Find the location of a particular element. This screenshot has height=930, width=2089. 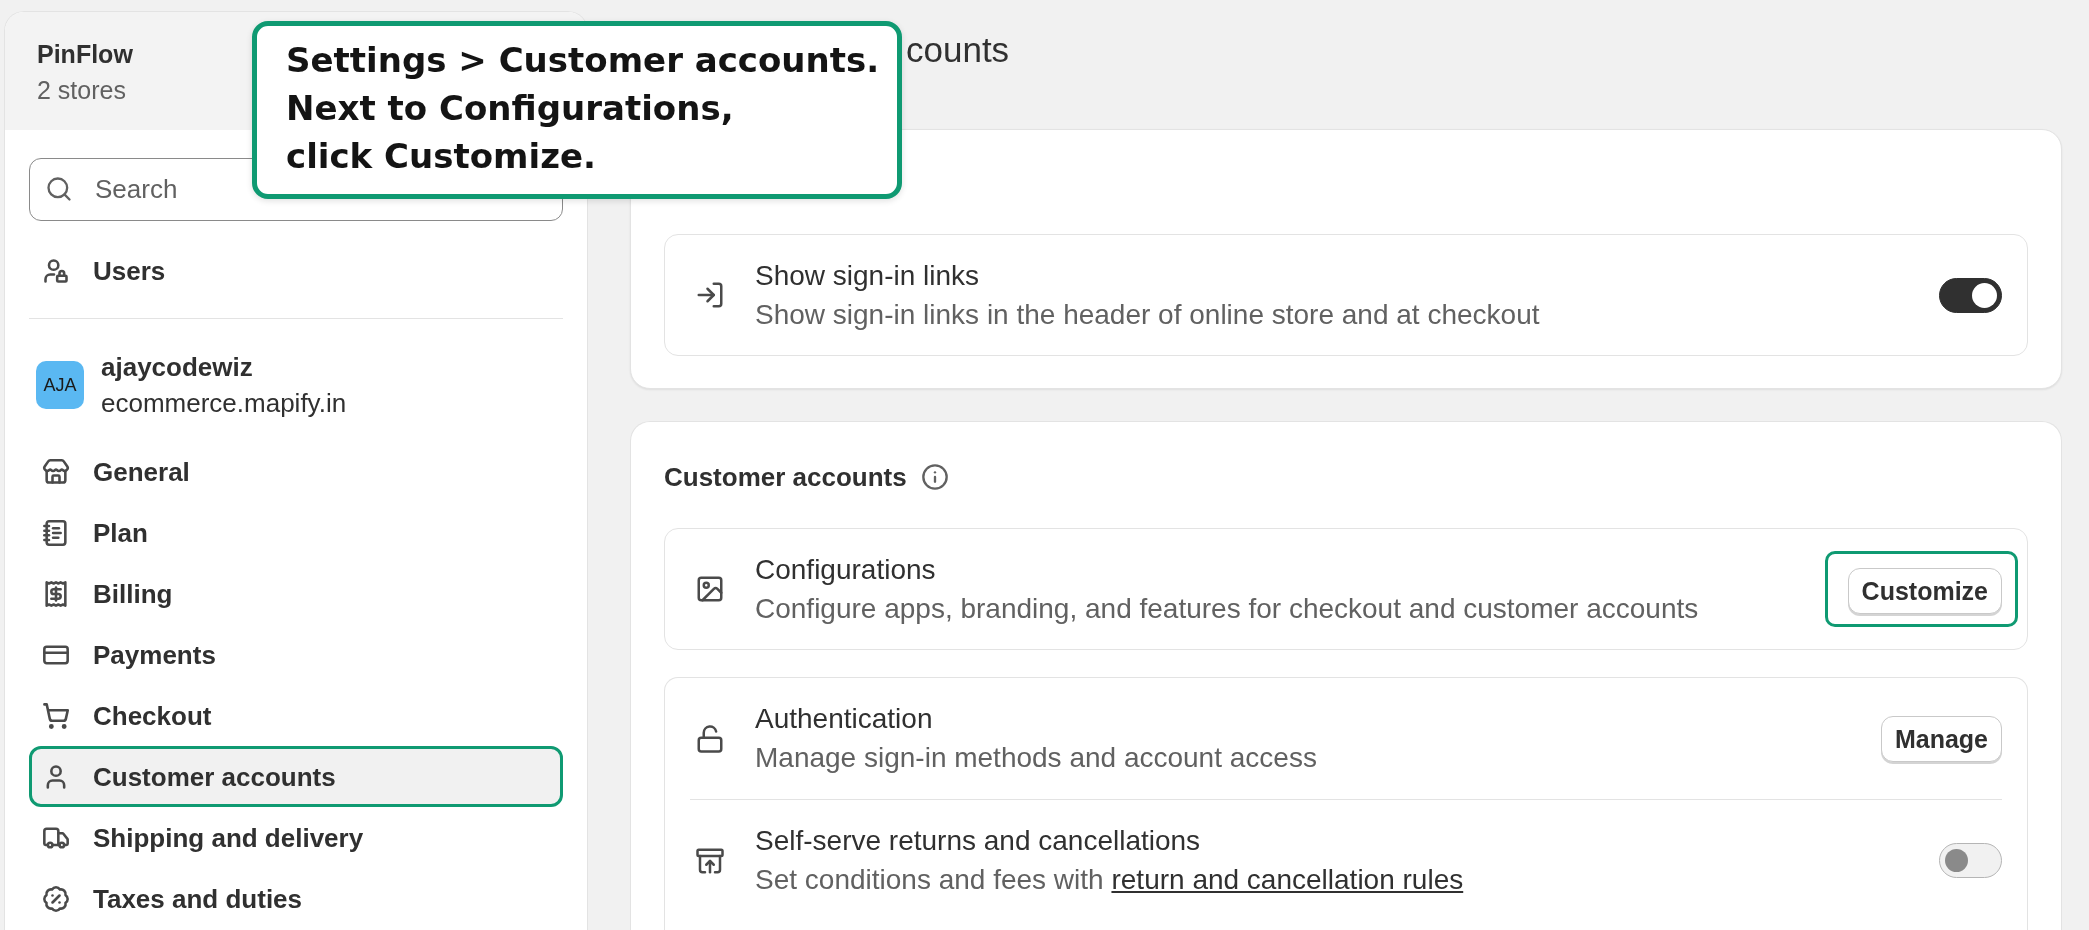

store-name: ajaycodewiz is located at coordinates (177, 367).